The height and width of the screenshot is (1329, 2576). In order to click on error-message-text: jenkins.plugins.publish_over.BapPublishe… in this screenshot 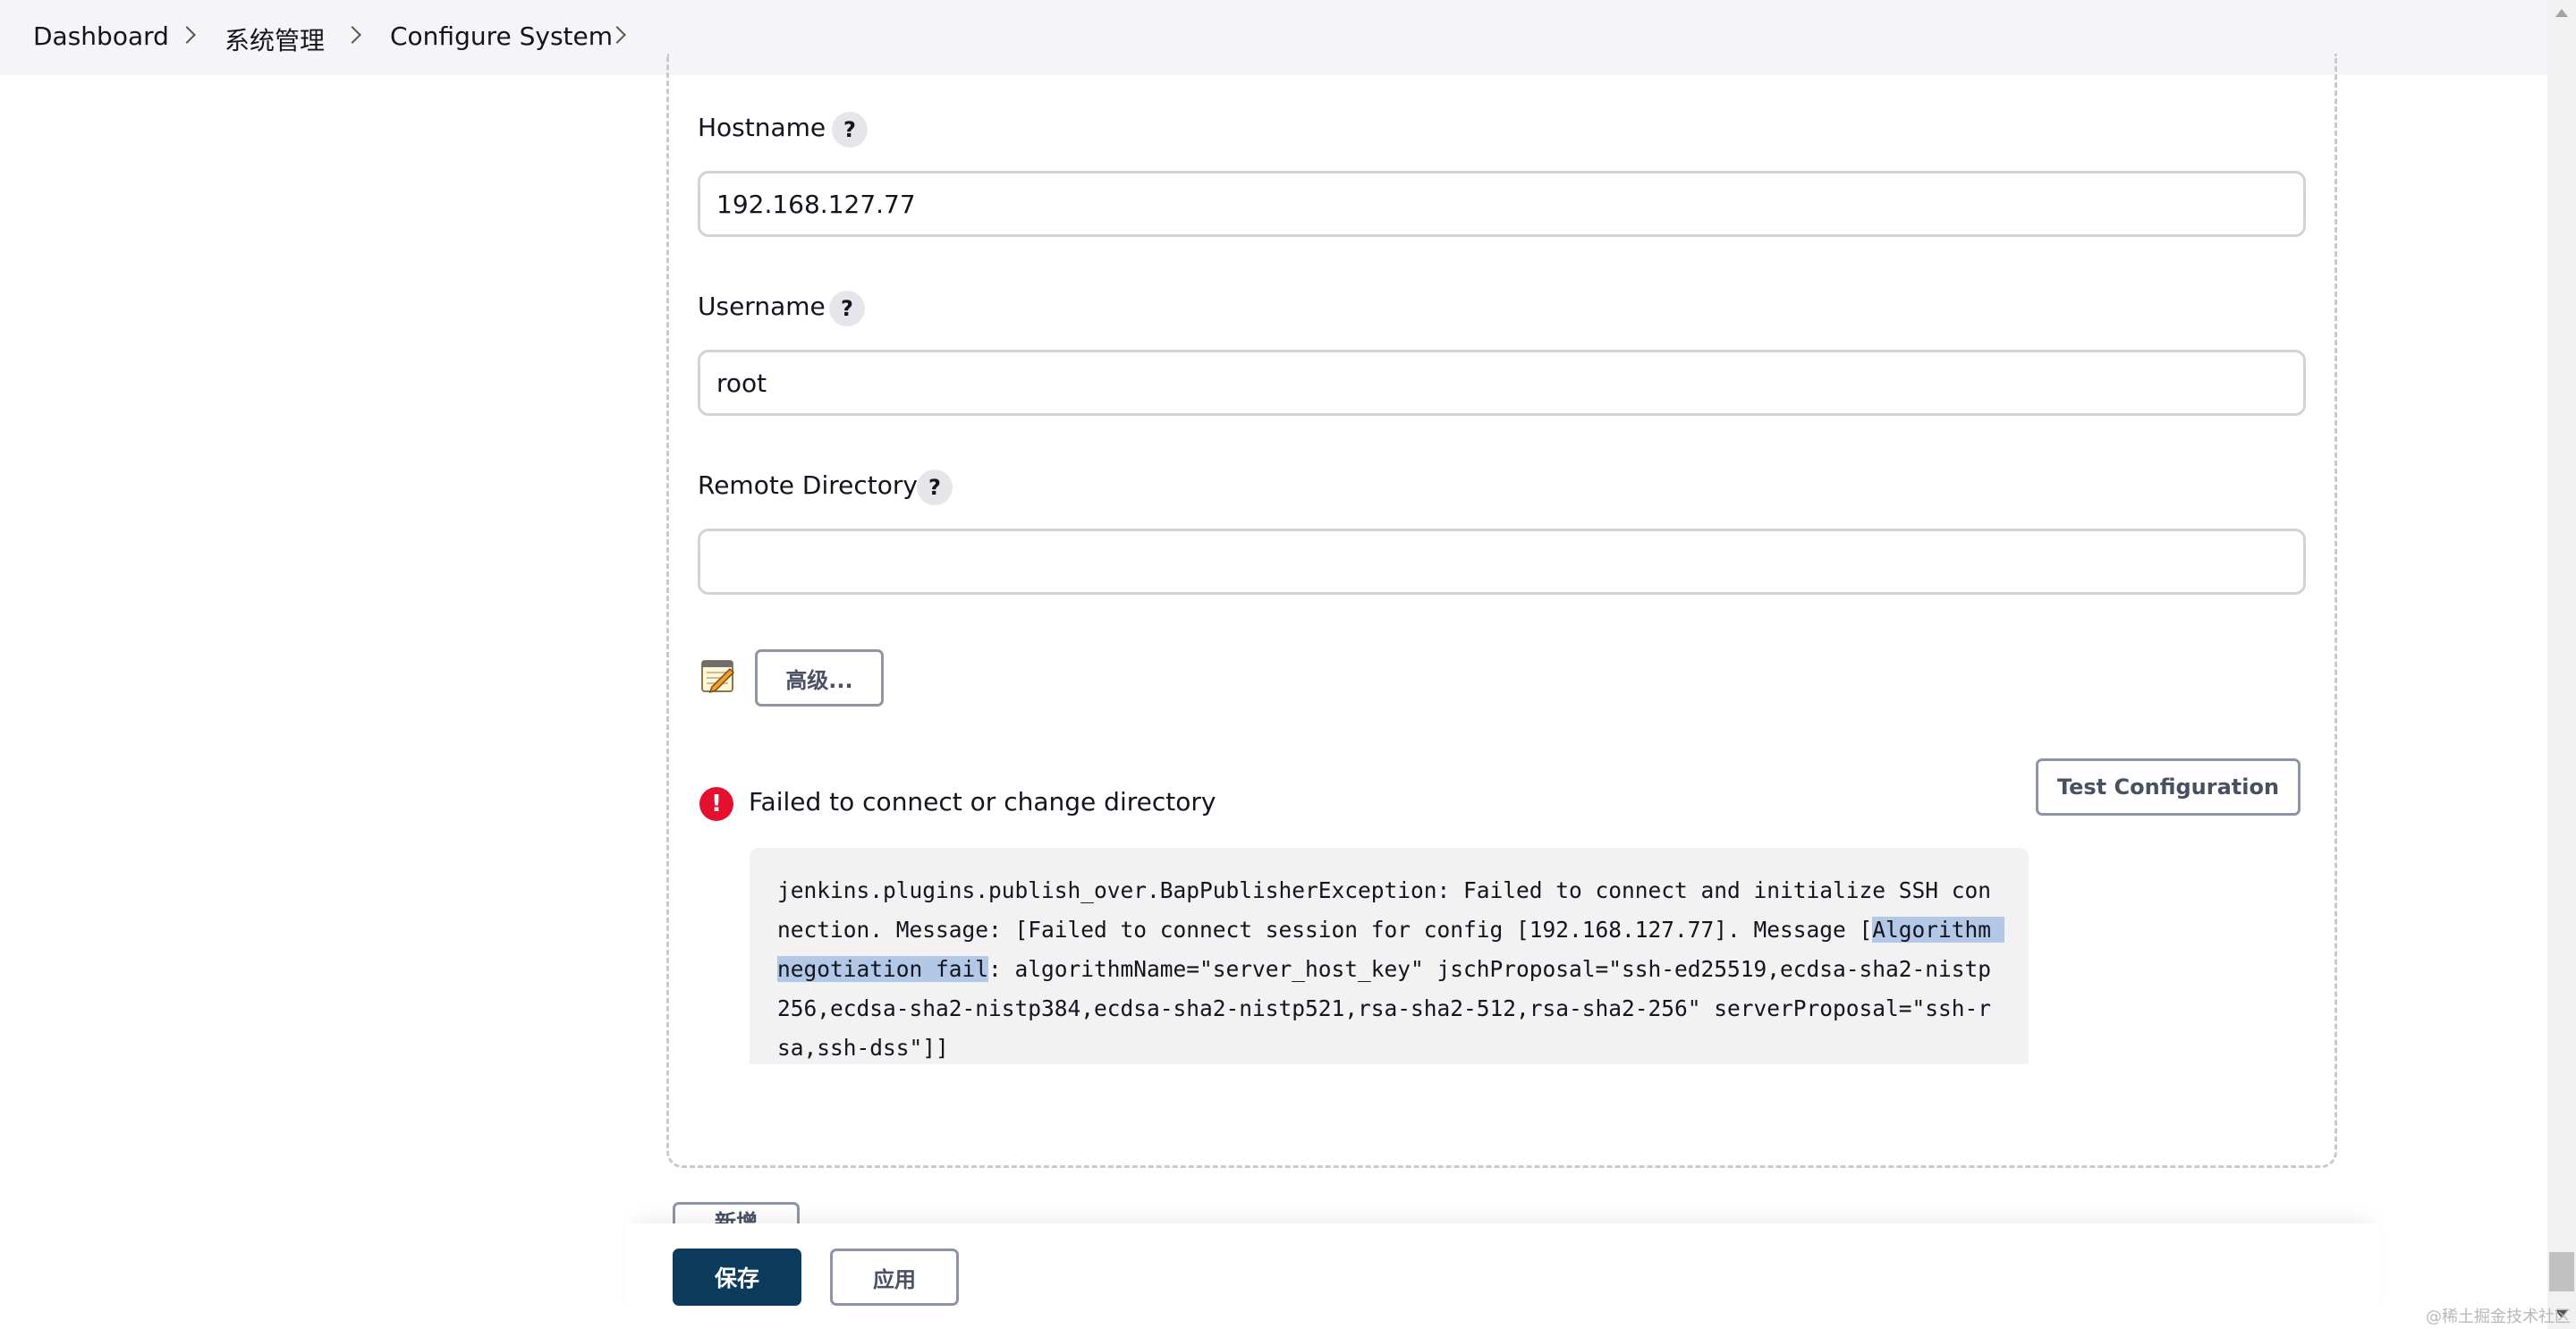, I will do `click(1384, 910)`.